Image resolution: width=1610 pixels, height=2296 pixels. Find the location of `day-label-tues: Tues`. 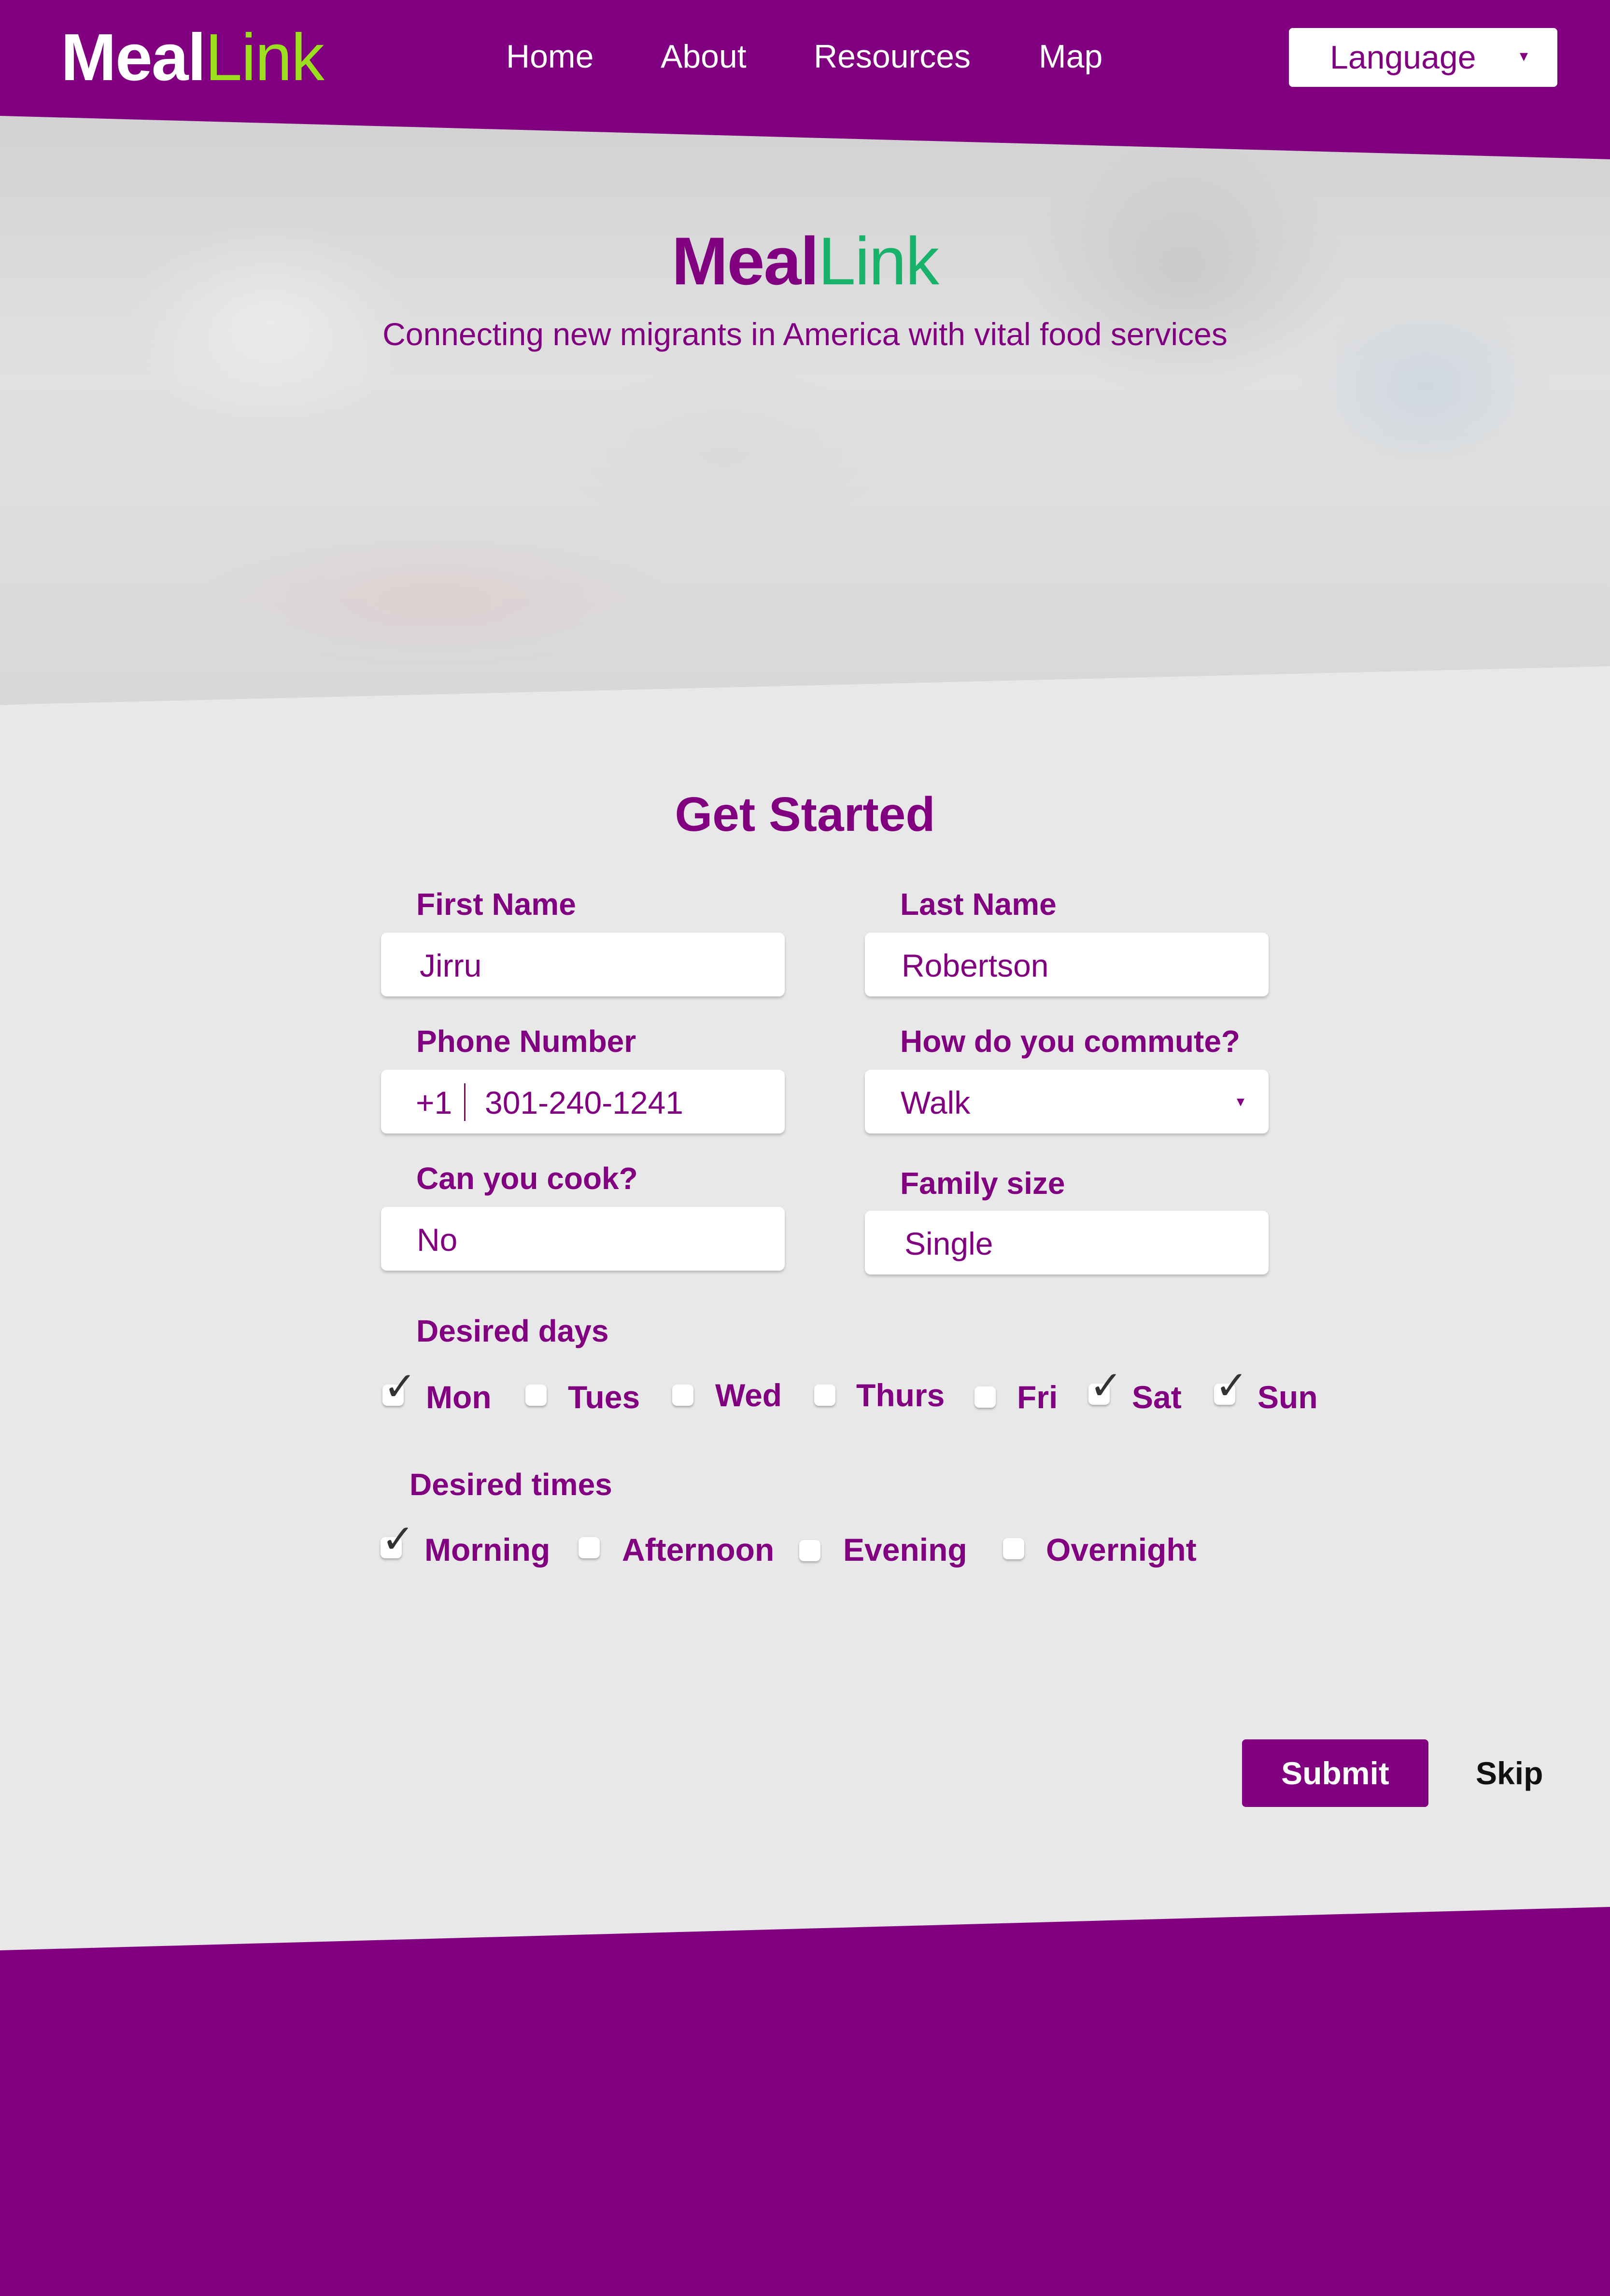

day-label-tues: Tues is located at coordinates (604, 1397).